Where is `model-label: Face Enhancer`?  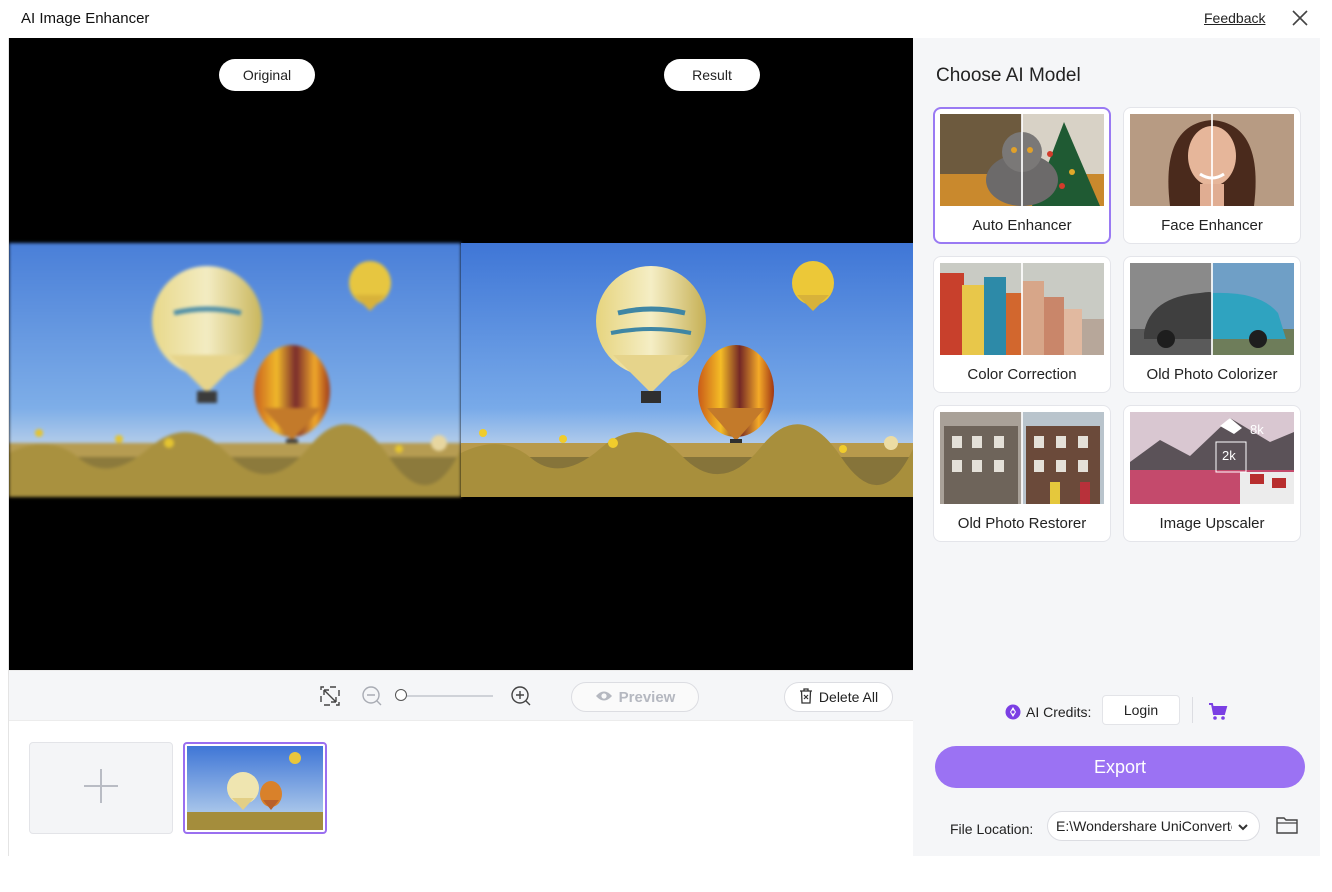 model-label: Face Enhancer is located at coordinates (1212, 225).